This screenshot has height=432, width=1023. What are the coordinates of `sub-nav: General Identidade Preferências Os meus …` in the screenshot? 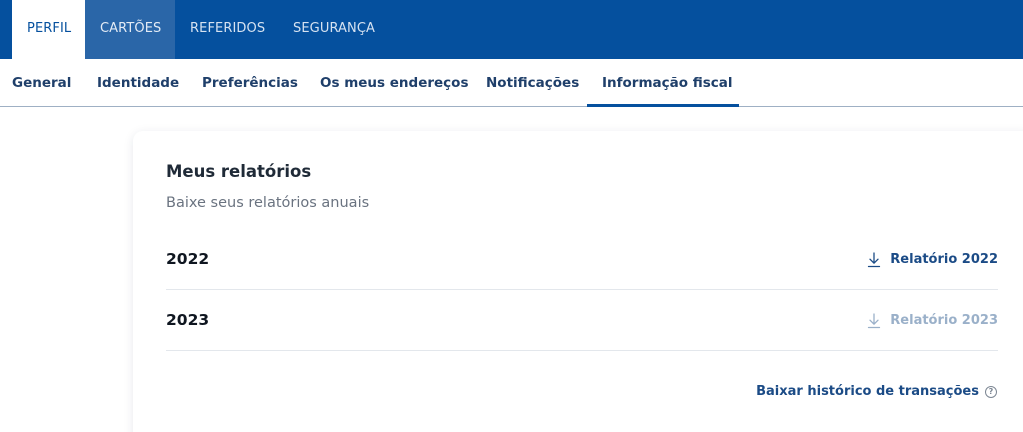 It's located at (511, 83).